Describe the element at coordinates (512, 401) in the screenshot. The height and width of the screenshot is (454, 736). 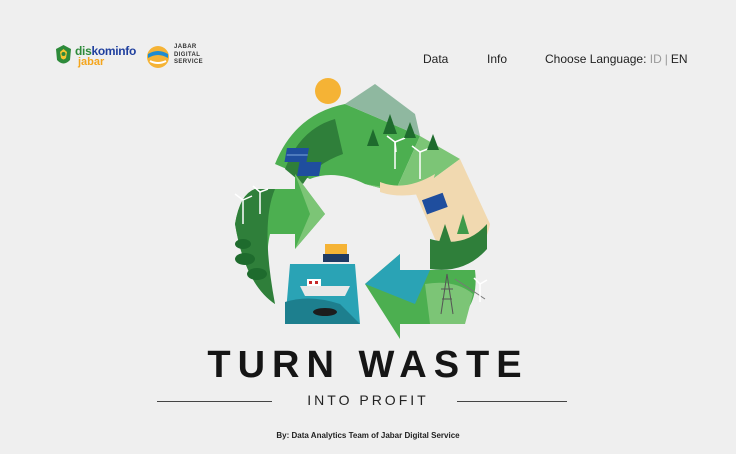
I see `divider-right` at that location.